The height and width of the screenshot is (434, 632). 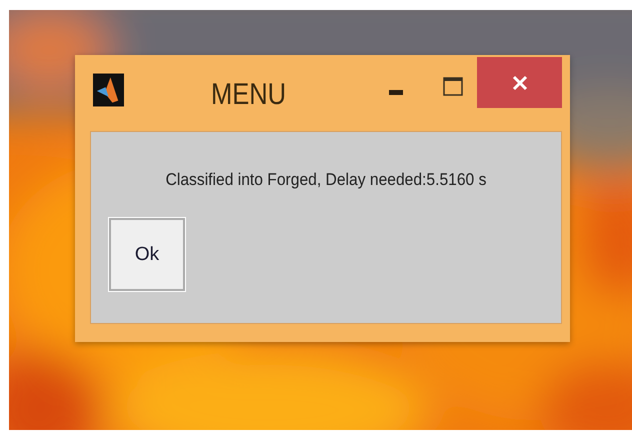 What do you see at coordinates (108, 90) in the screenshot?
I see `app-logo-icon` at bounding box center [108, 90].